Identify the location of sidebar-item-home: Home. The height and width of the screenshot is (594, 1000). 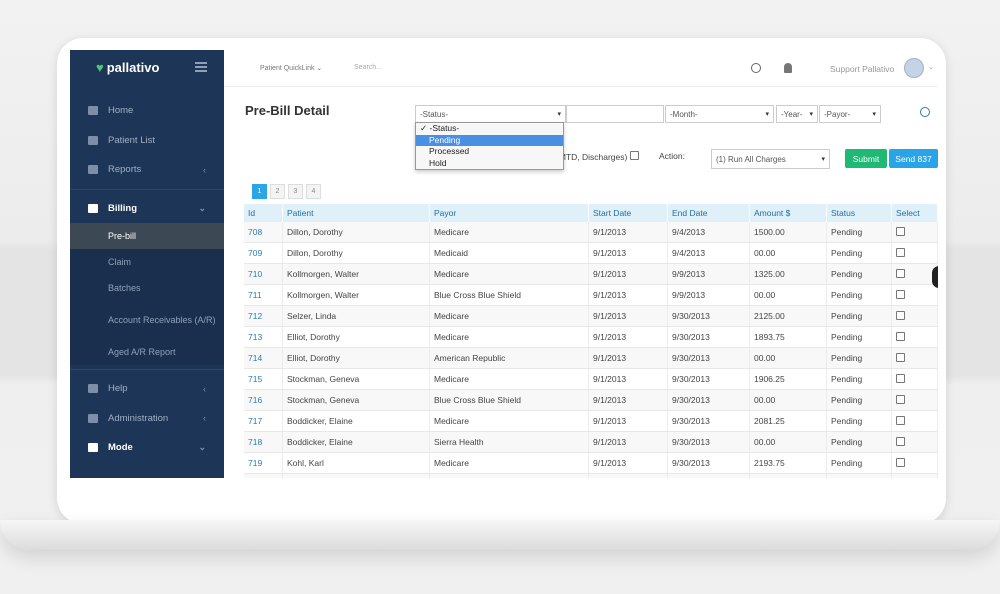
(147, 111).